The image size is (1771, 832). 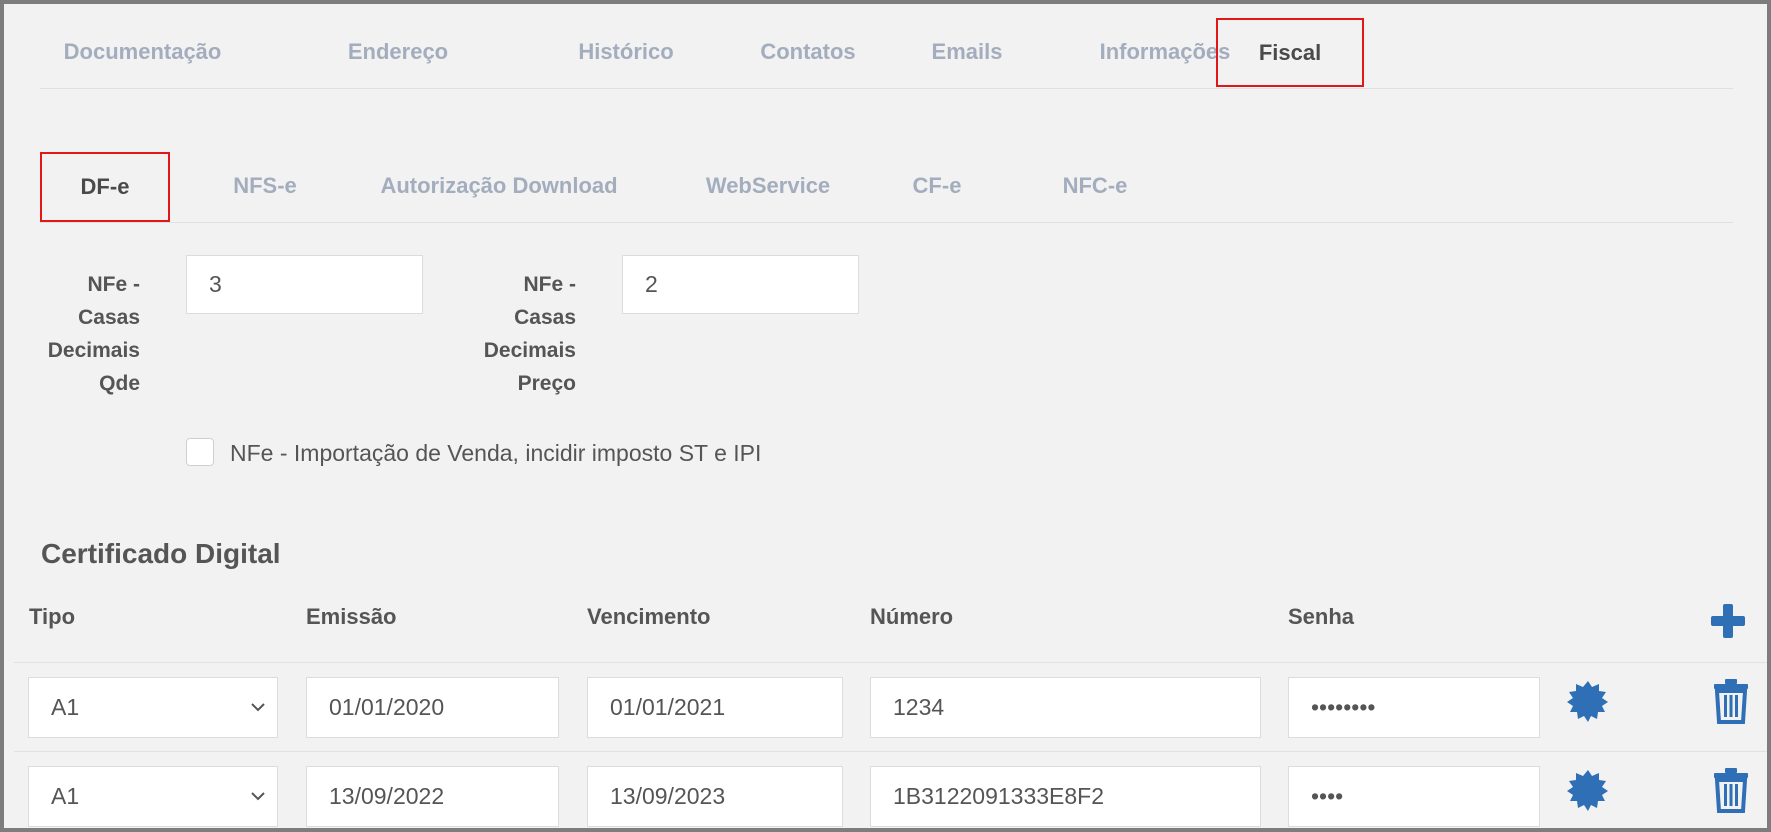 I want to click on qty-decimals-input, so click(x=304, y=284).